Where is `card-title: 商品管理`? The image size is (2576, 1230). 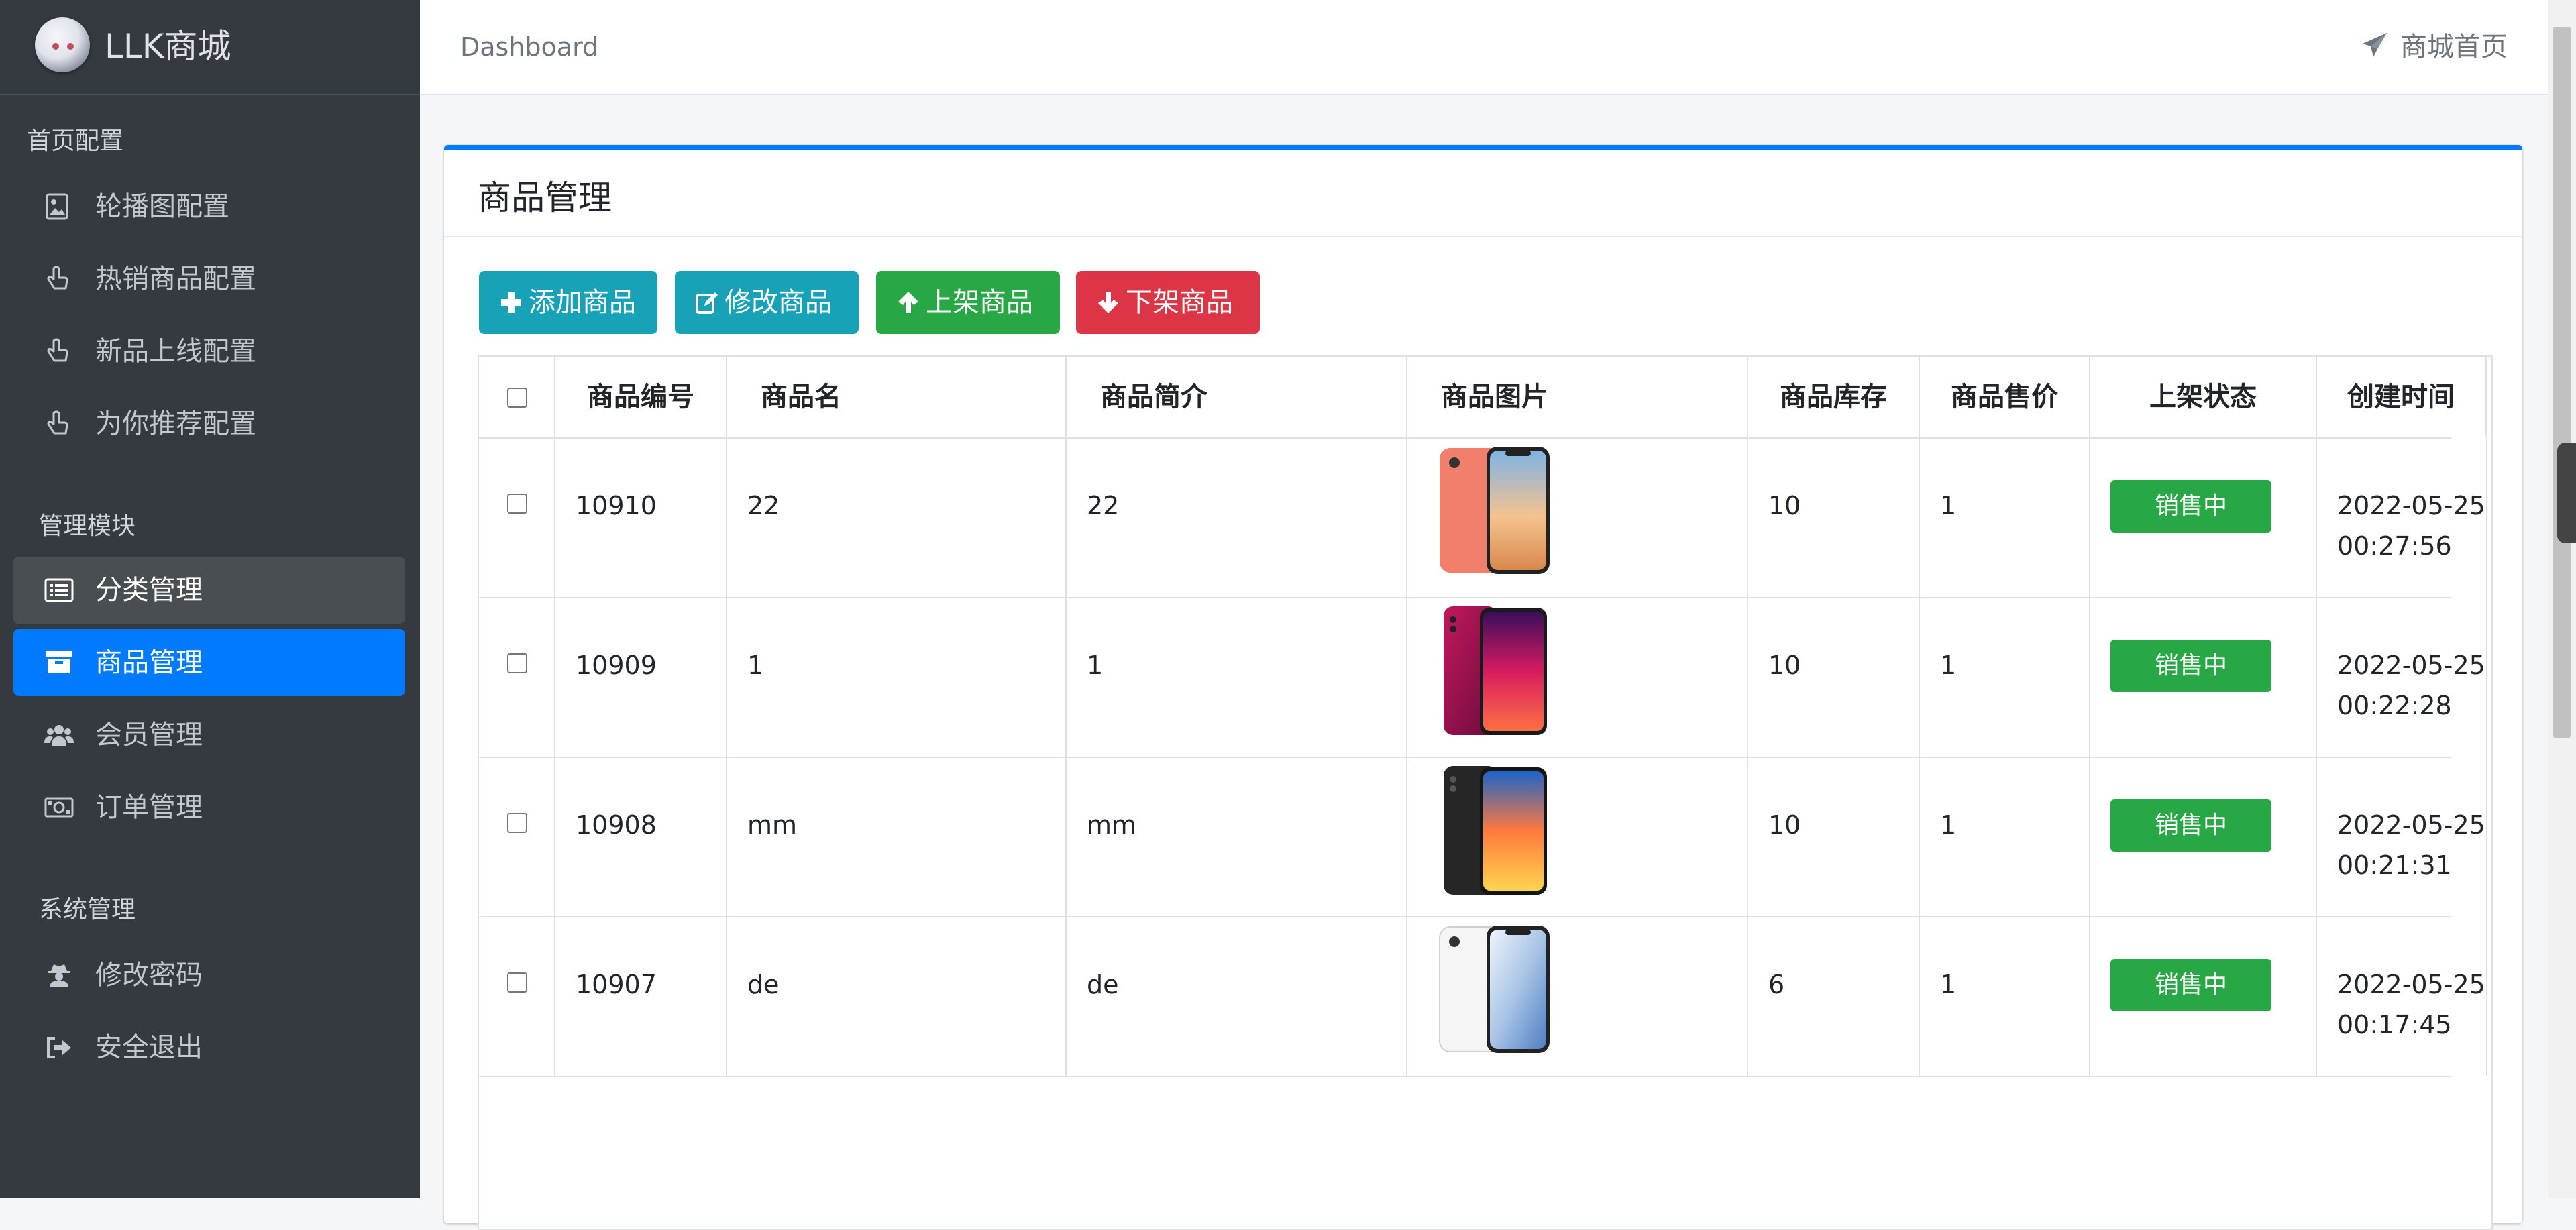
card-title: 商品管理 is located at coordinates (545, 197).